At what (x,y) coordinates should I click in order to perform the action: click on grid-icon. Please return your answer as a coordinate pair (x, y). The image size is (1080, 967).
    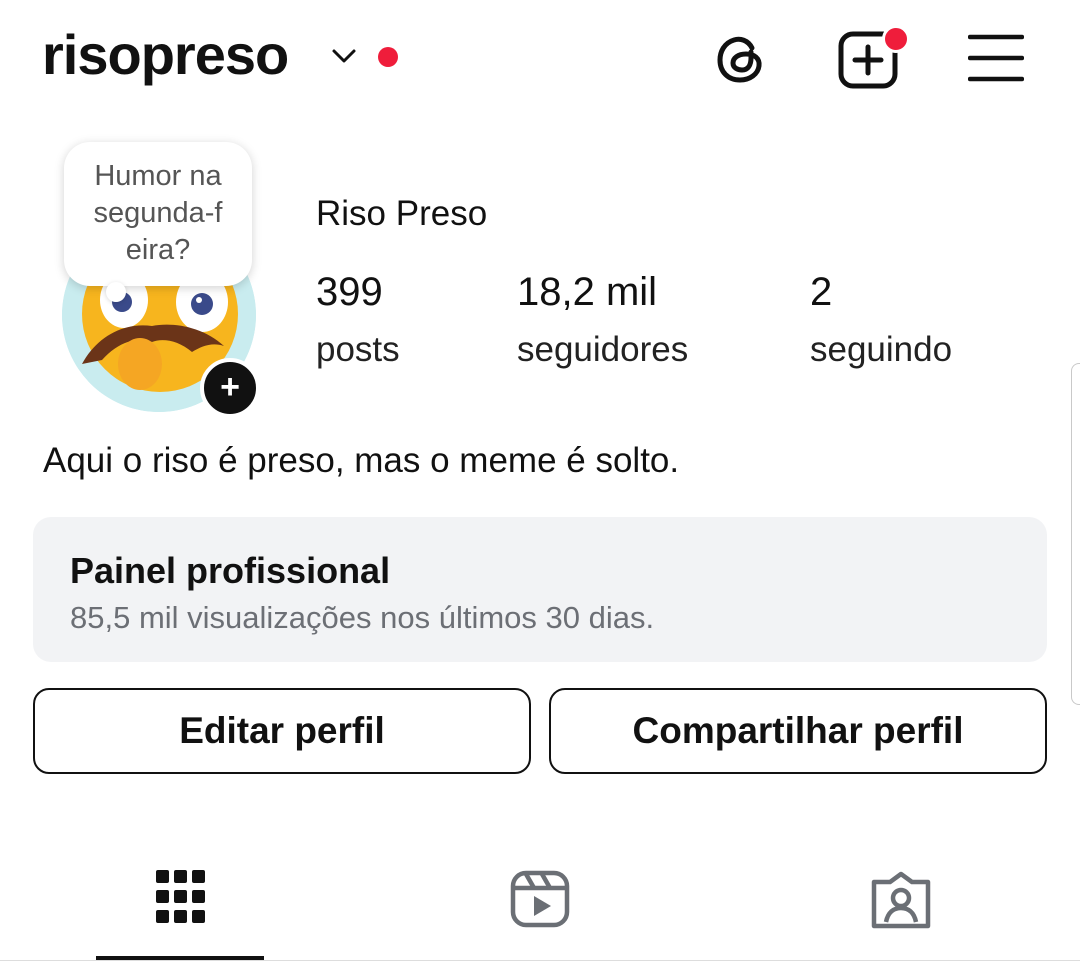
    Looking at the image, I should click on (180, 898).